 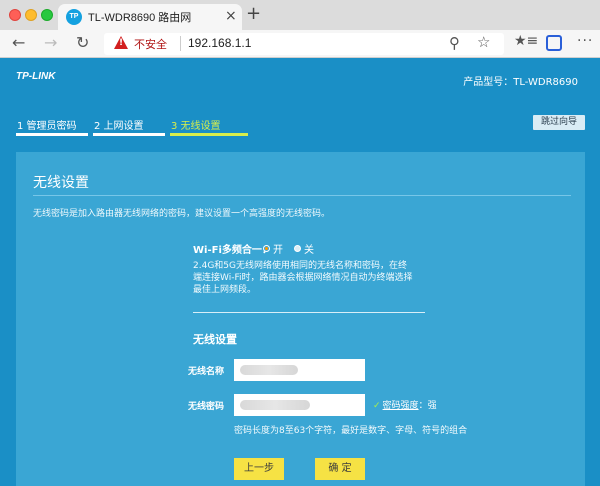 What do you see at coordinates (299, 370) in the screenshot?
I see `ssid-input` at bounding box center [299, 370].